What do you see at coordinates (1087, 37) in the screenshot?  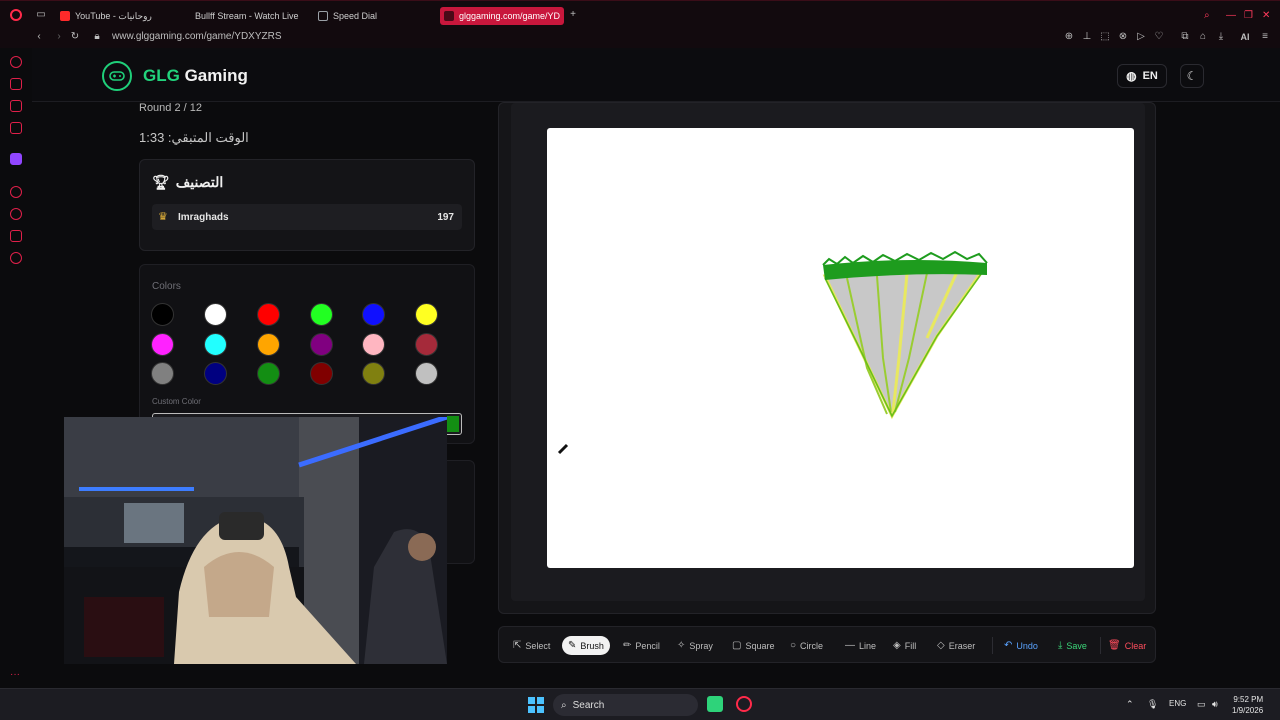 I see `pin-icon: ⊥` at bounding box center [1087, 37].